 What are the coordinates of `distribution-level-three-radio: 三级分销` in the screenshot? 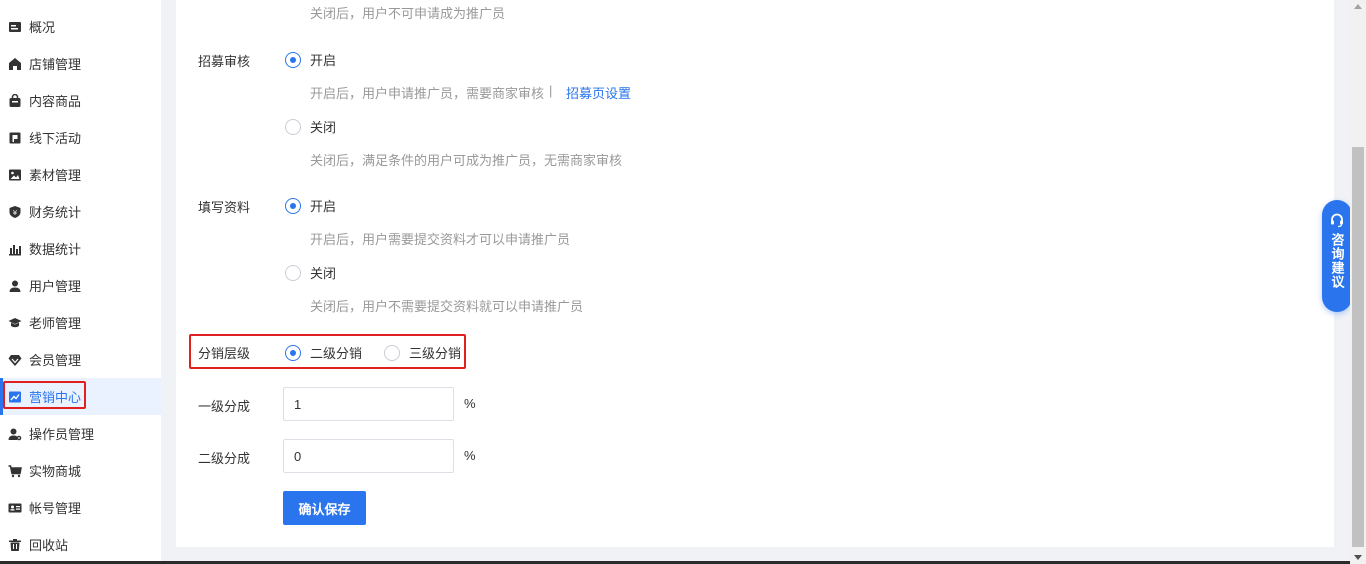 It's located at (422, 352).